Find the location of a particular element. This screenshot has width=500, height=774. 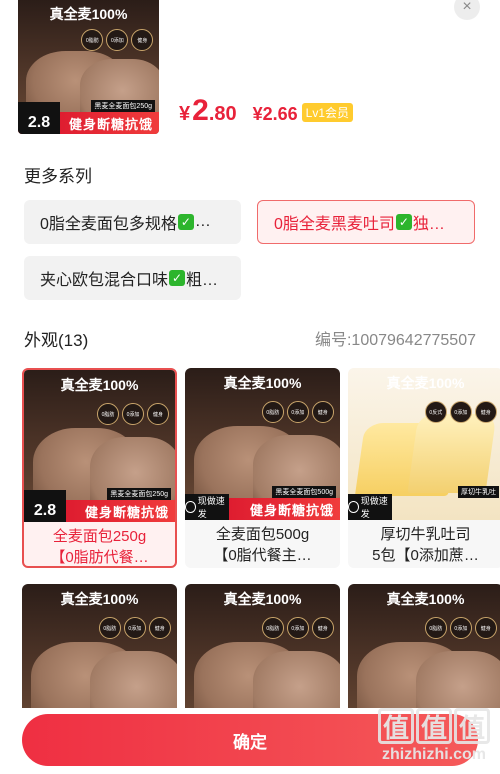

close-button: × is located at coordinates (467, 10).